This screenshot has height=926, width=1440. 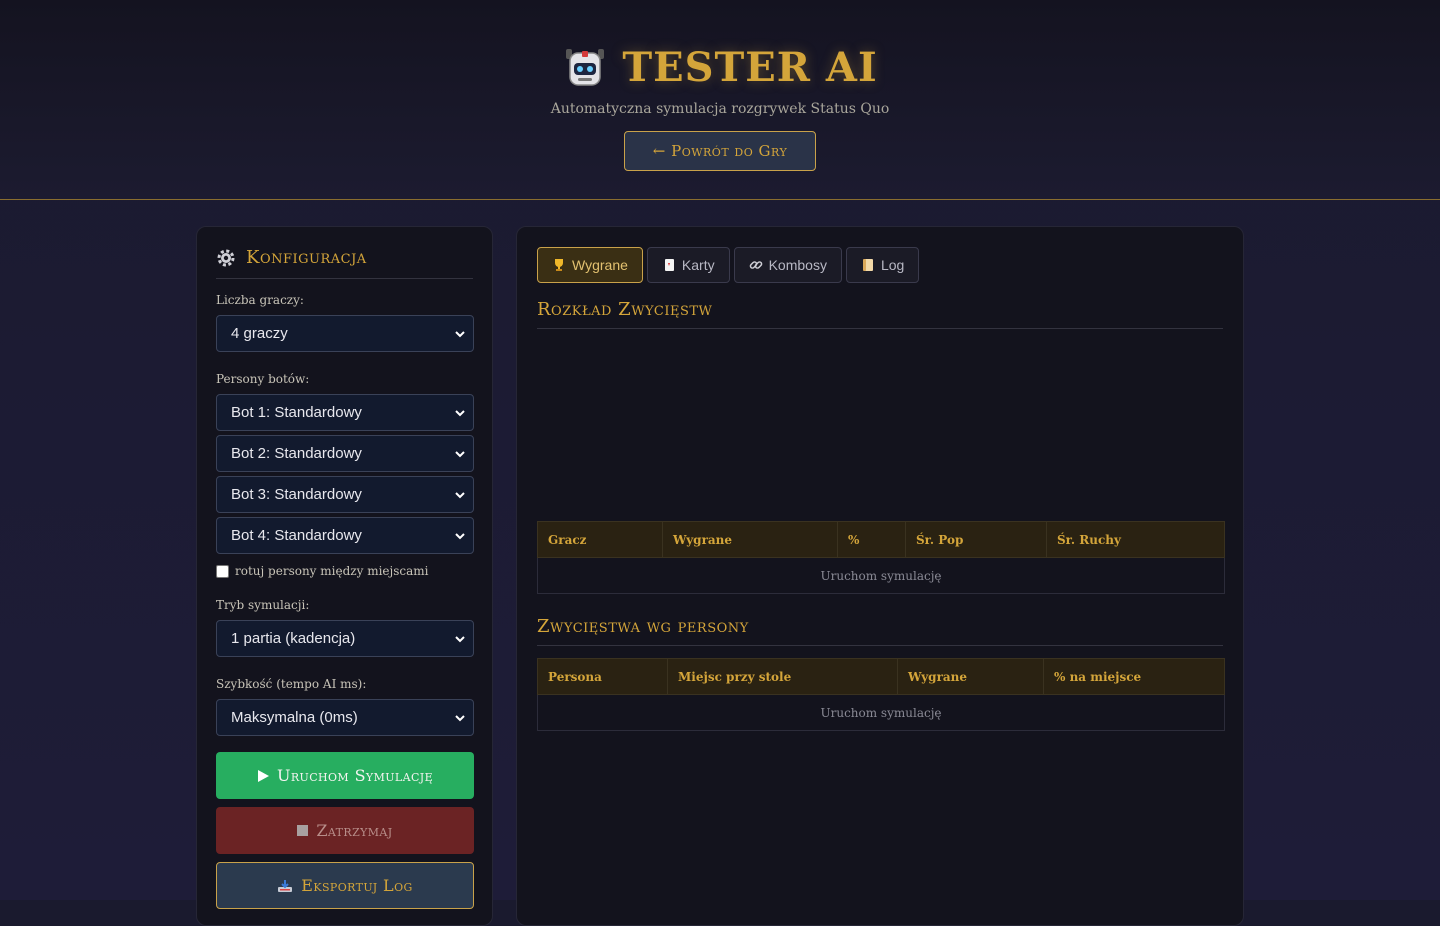 What do you see at coordinates (259, 333) in the screenshot?
I see `players-value: 4 graczy` at bounding box center [259, 333].